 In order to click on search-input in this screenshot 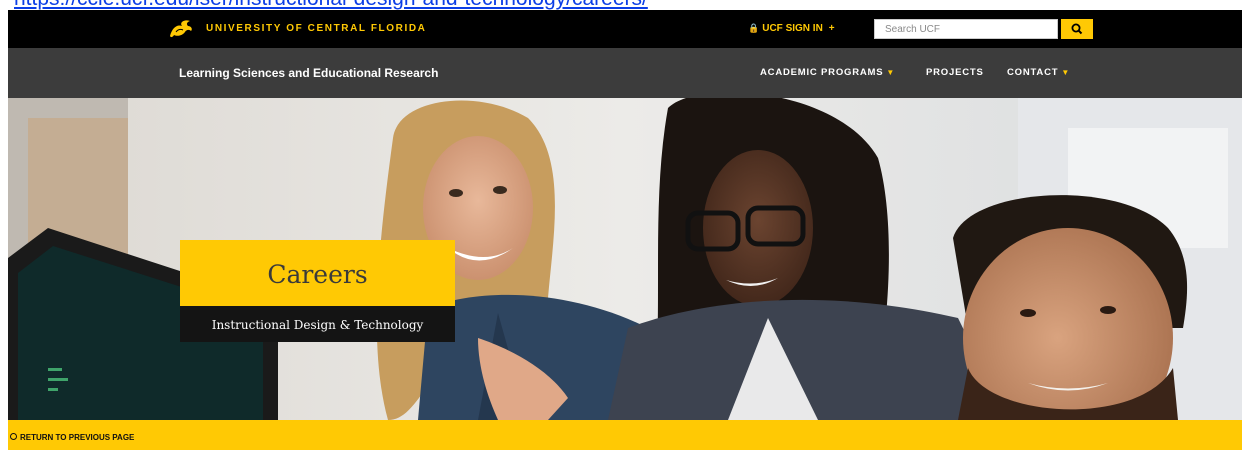, I will do `click(966, 29)`.